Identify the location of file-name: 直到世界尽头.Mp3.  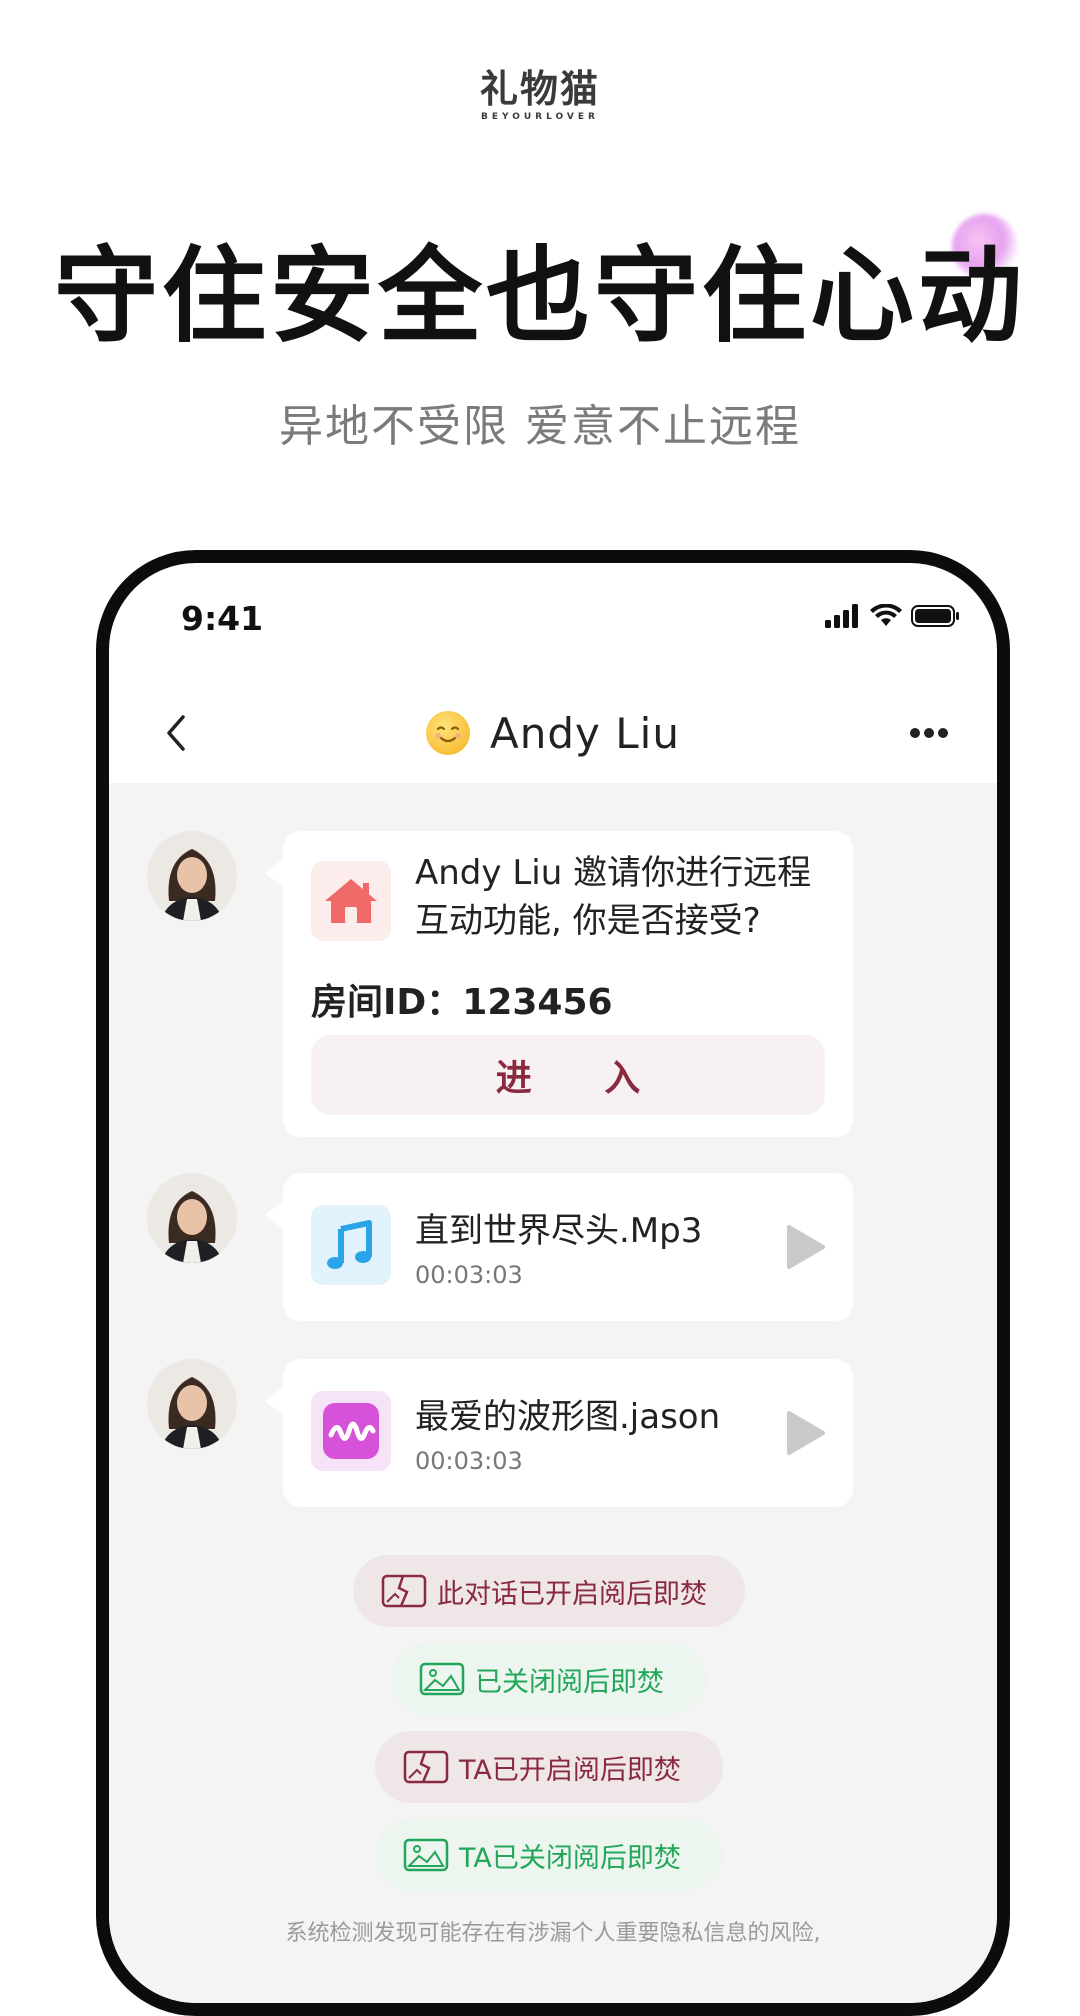
(559, 1231).